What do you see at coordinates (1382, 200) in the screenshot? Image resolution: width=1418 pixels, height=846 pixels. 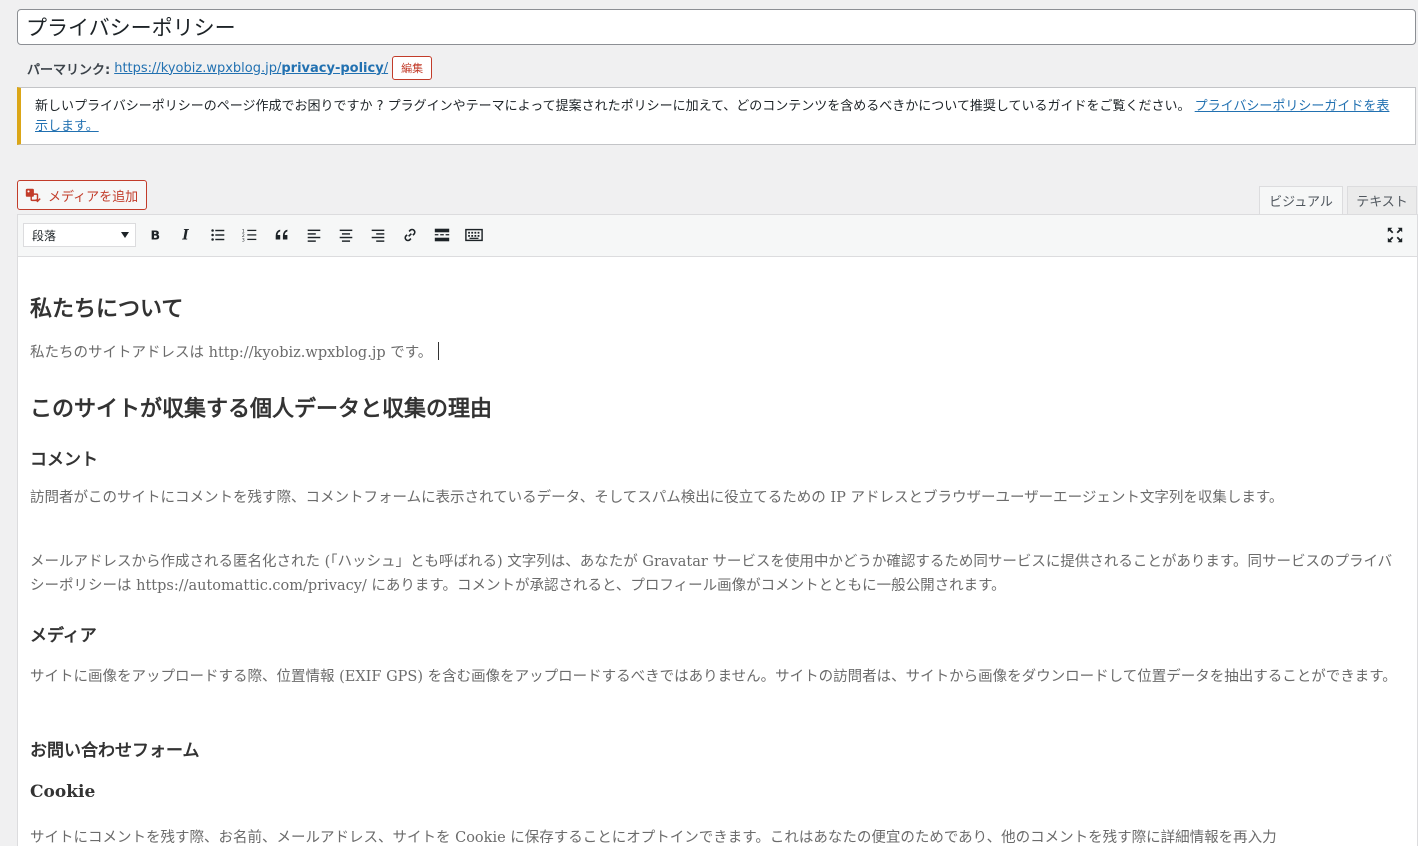 I see `tab-text: テキスト` at bounding box center [1382, 200].